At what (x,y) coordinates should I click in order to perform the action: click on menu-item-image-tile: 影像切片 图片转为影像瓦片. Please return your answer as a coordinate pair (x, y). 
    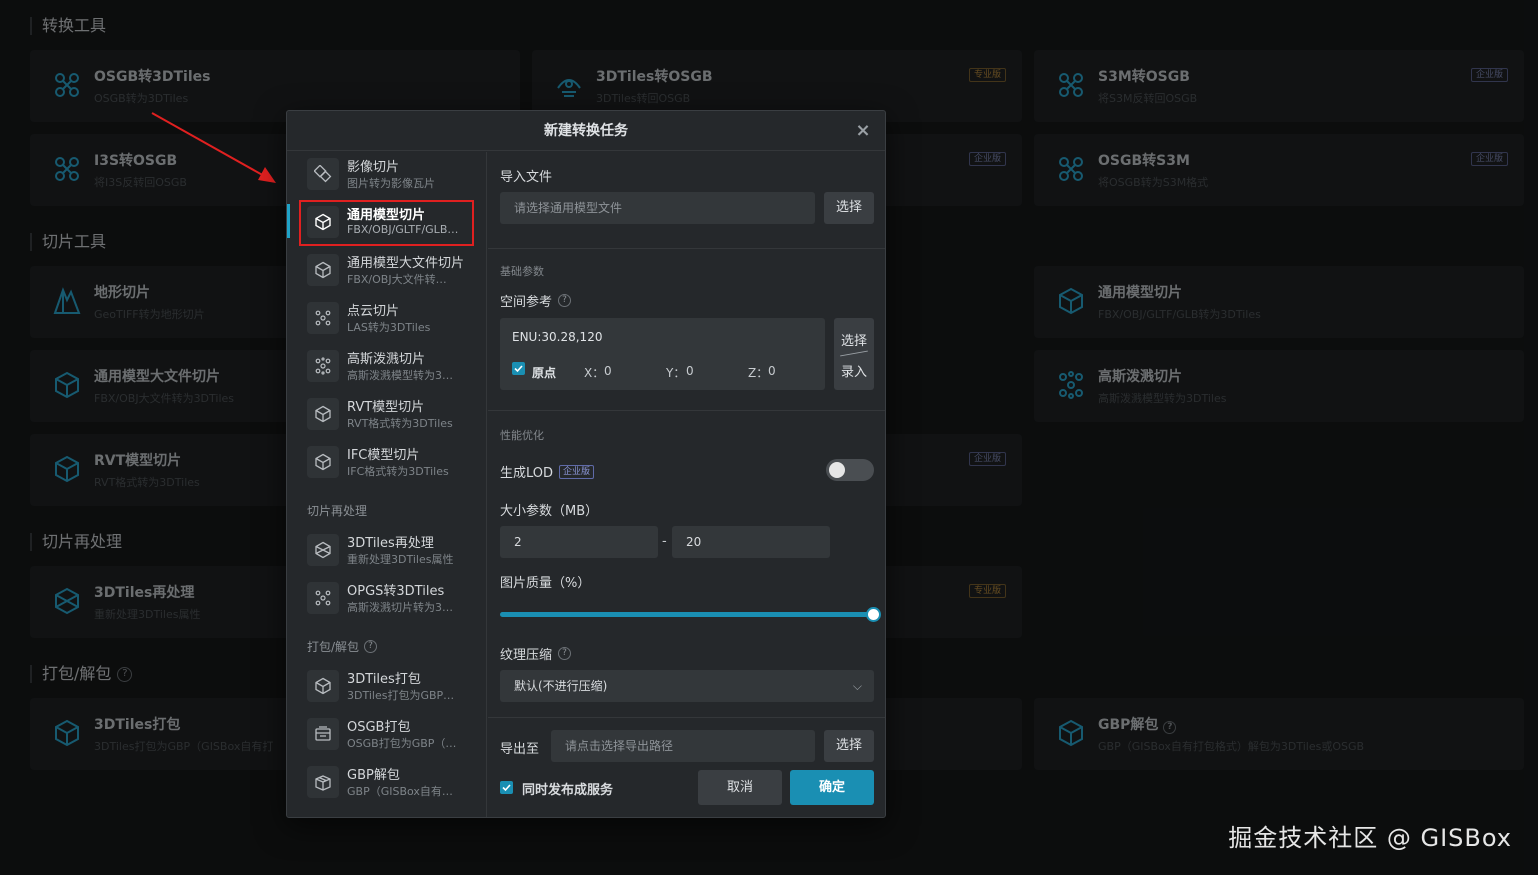
    Looking at the image, I should click on (387, 174).